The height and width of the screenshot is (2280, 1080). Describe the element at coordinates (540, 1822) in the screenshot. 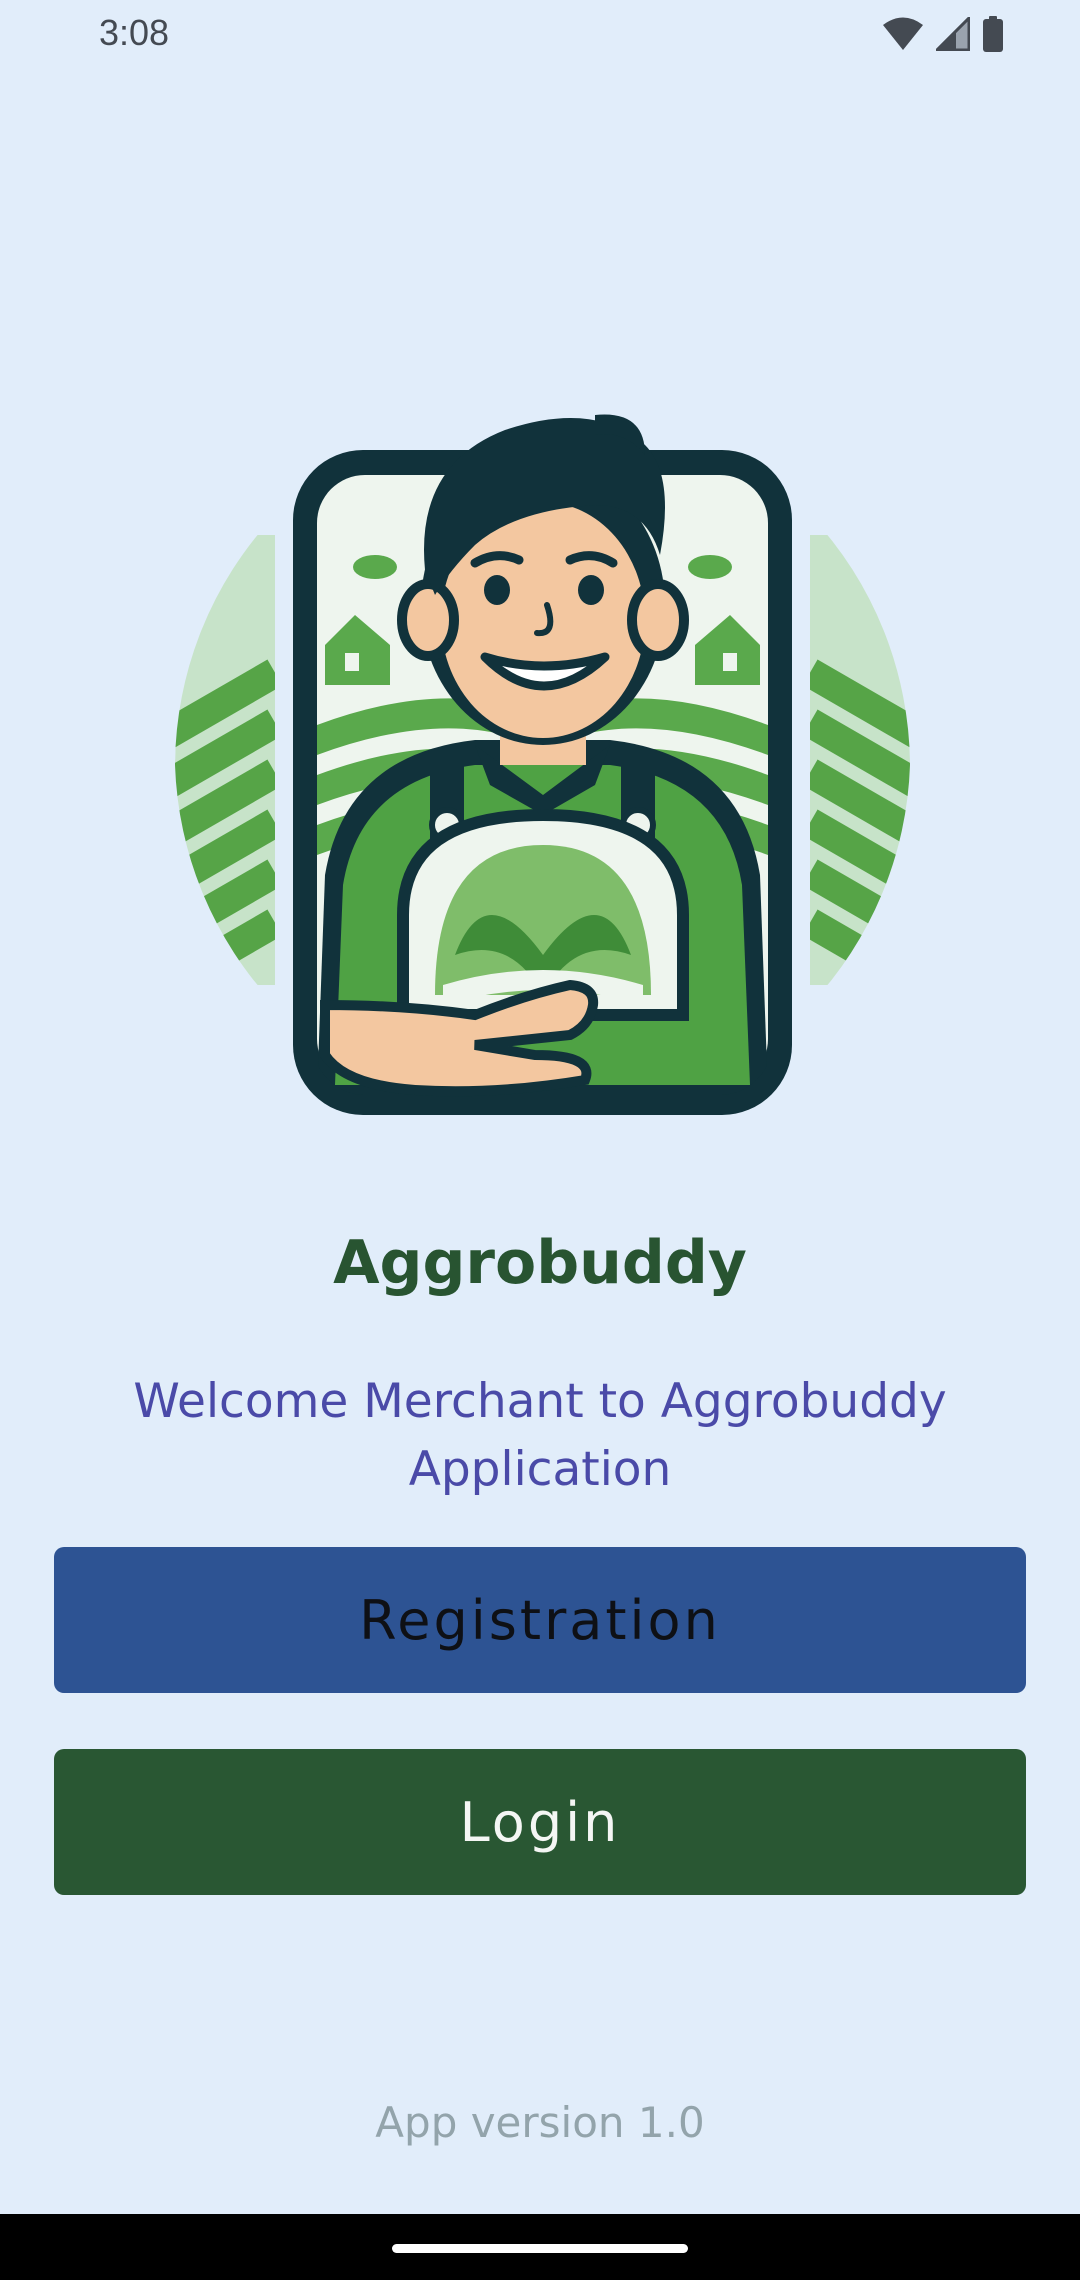

I see `login-button: Login` at that location.